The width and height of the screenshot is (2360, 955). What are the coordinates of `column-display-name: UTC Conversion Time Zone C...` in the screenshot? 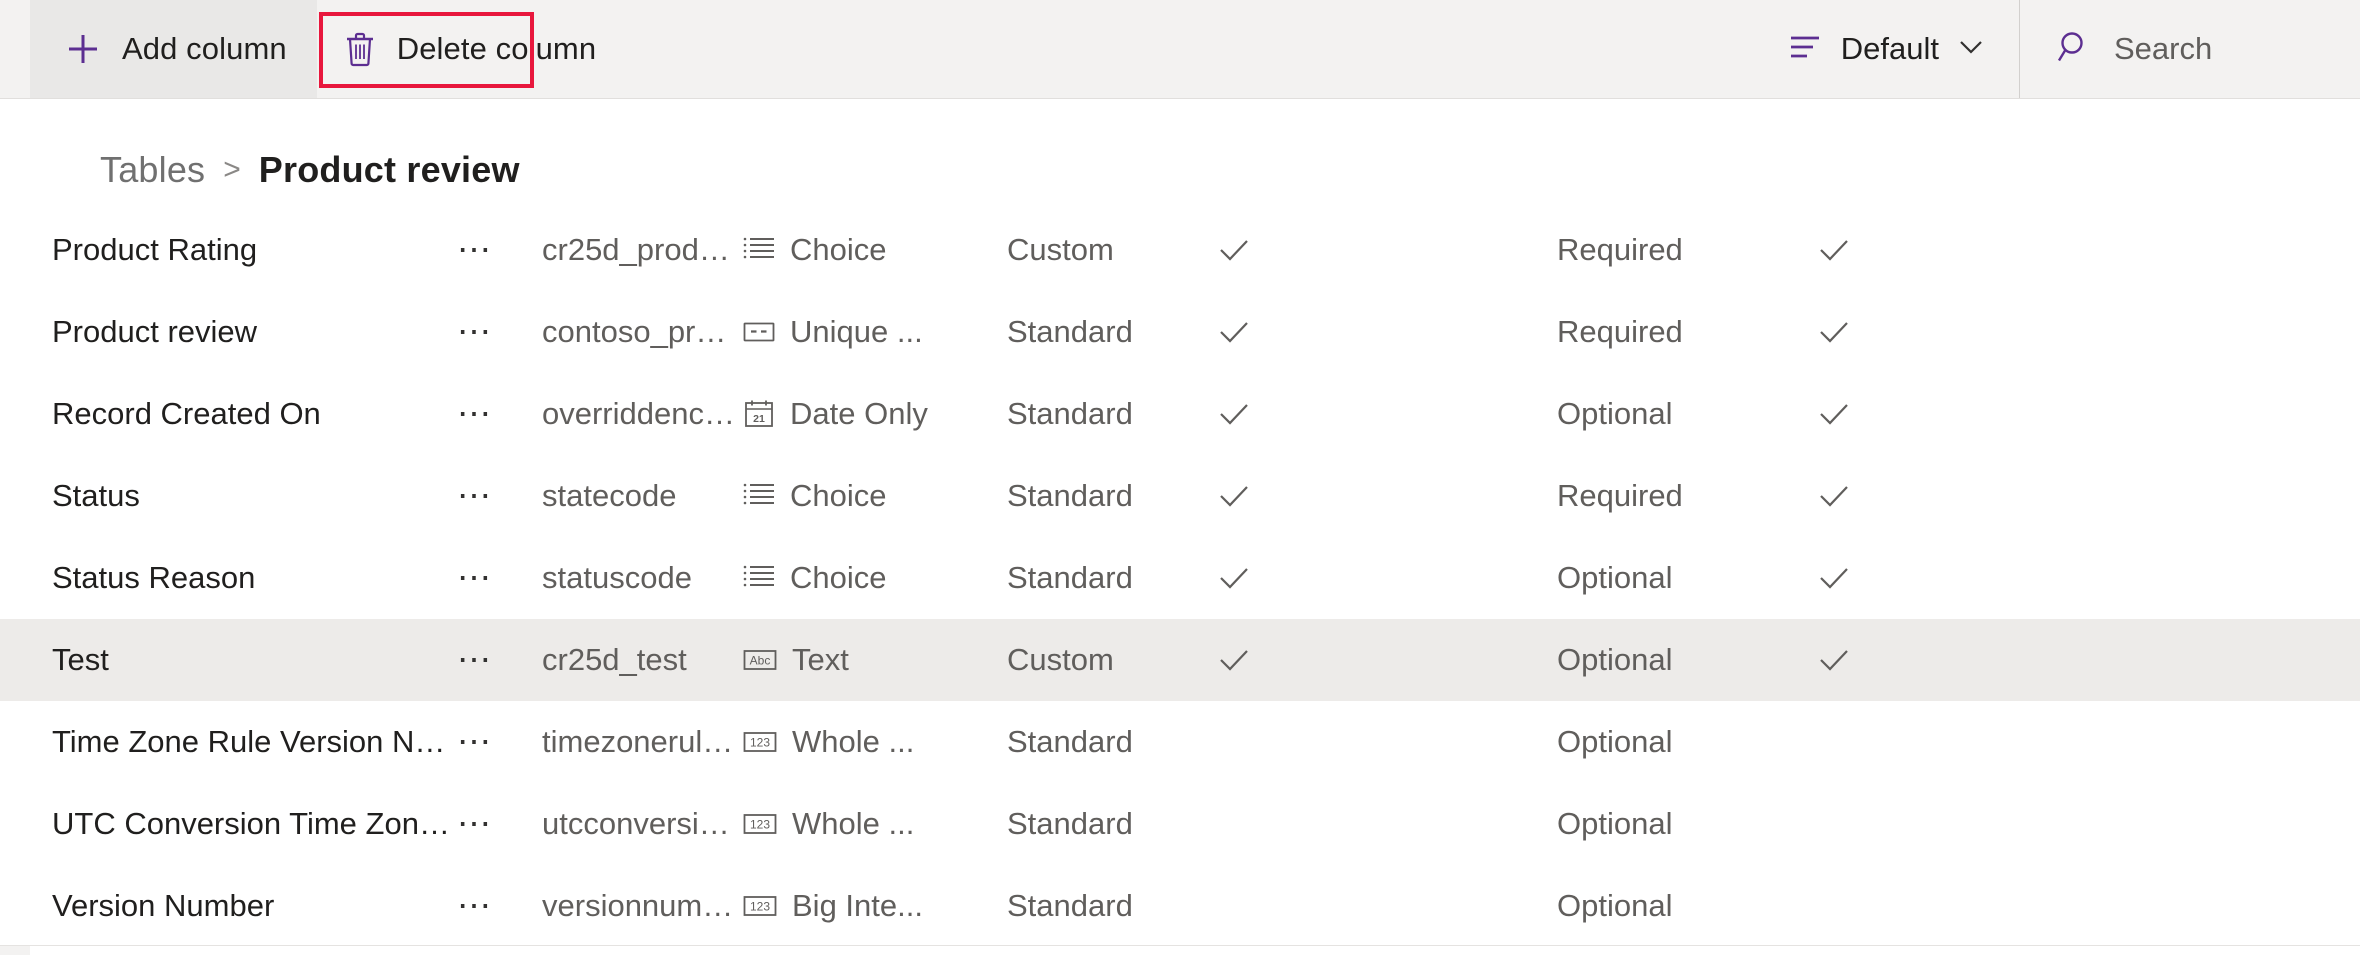 It's located at (252, 823).